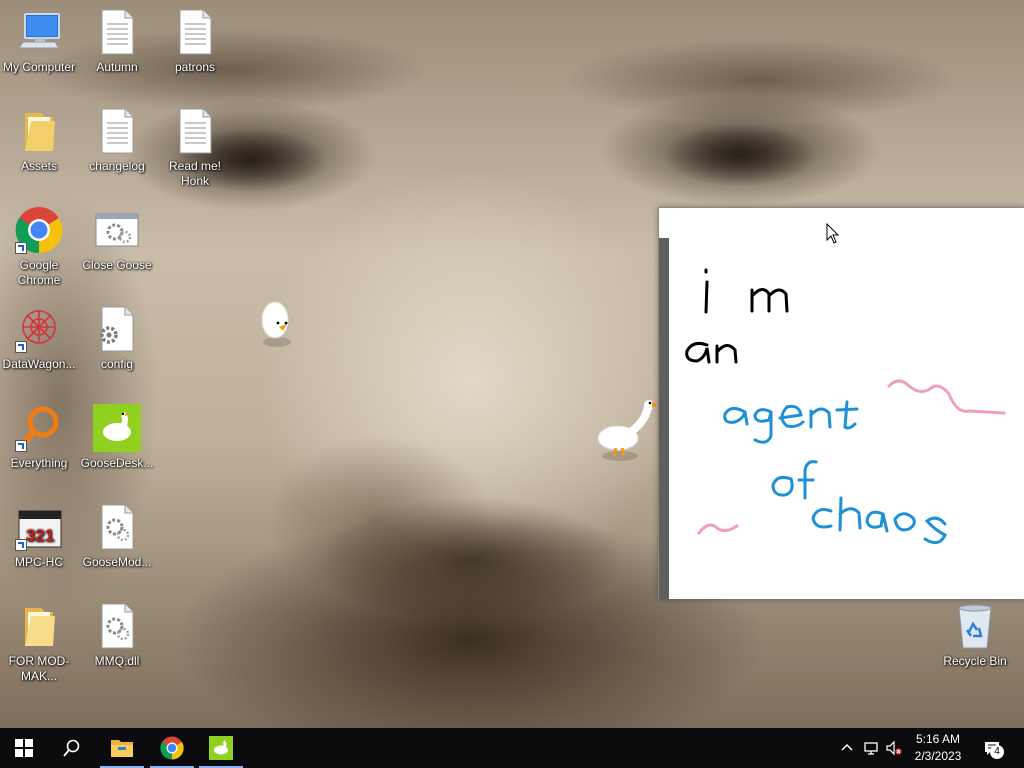  I want to click on desktop-icon-my-computer: My Computer, so click(39, 41).